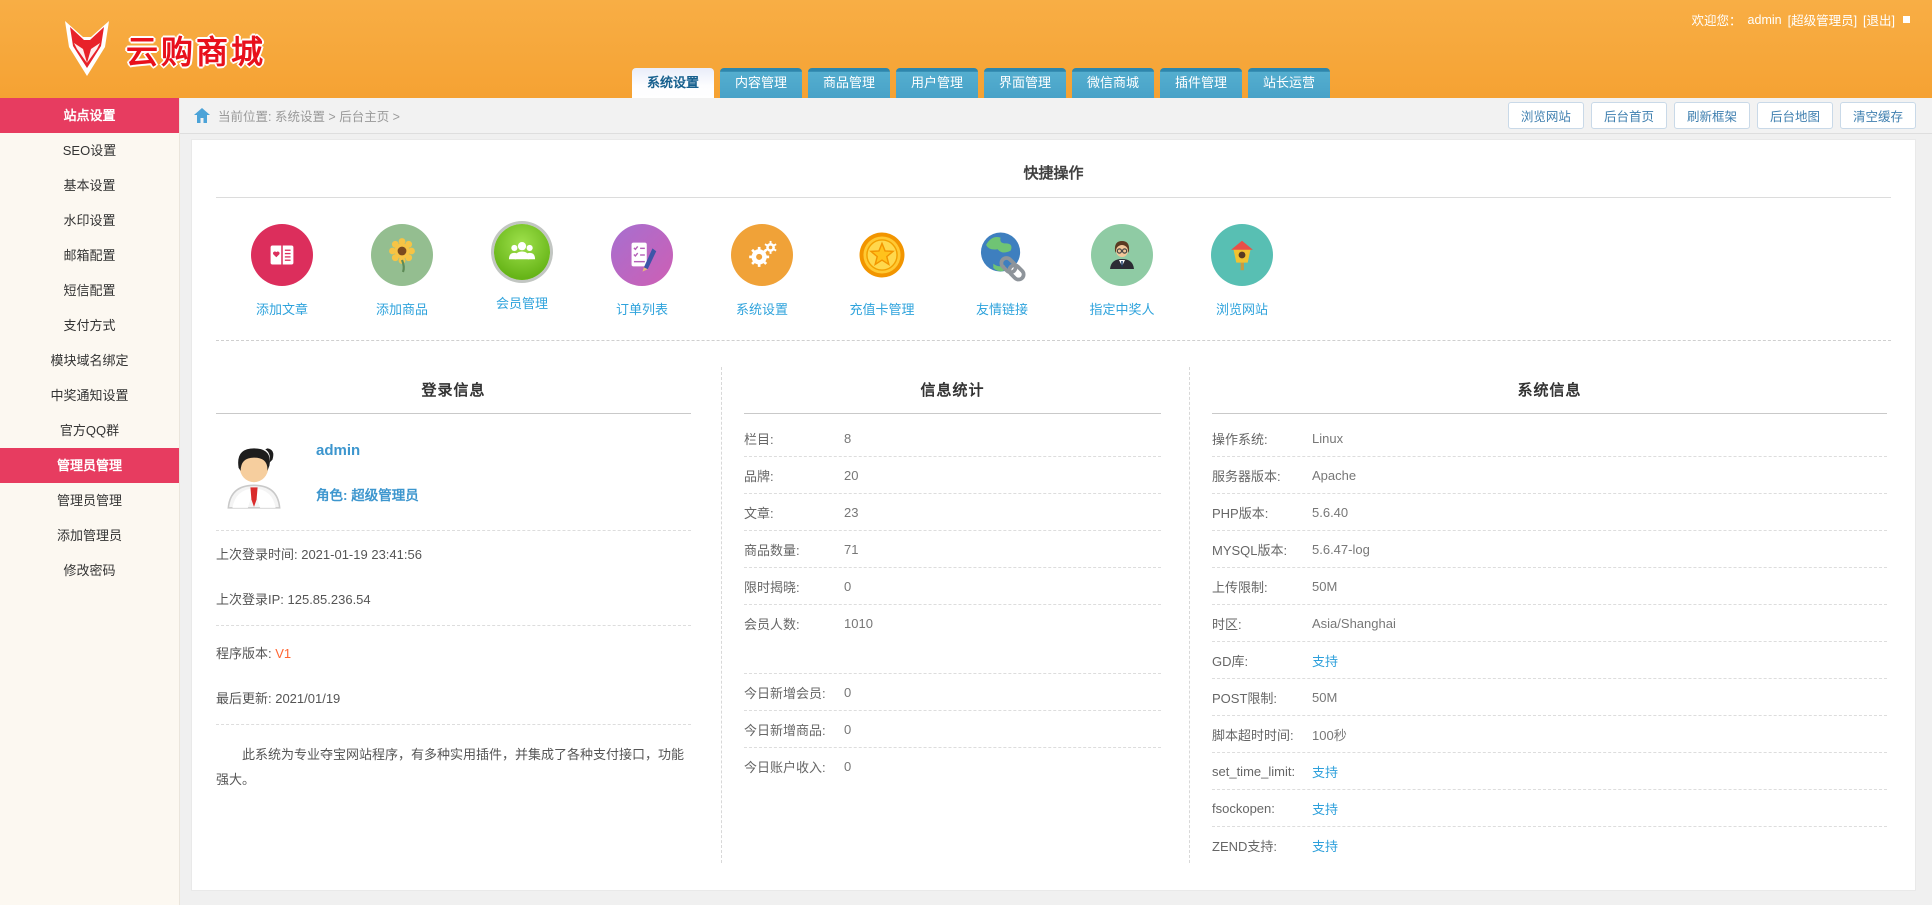 The image size is (1932, 905). Describe the element at coordinates (89, 570) in the screenshot. I see `sidebar-item-change-password: 修改密码` at that location.